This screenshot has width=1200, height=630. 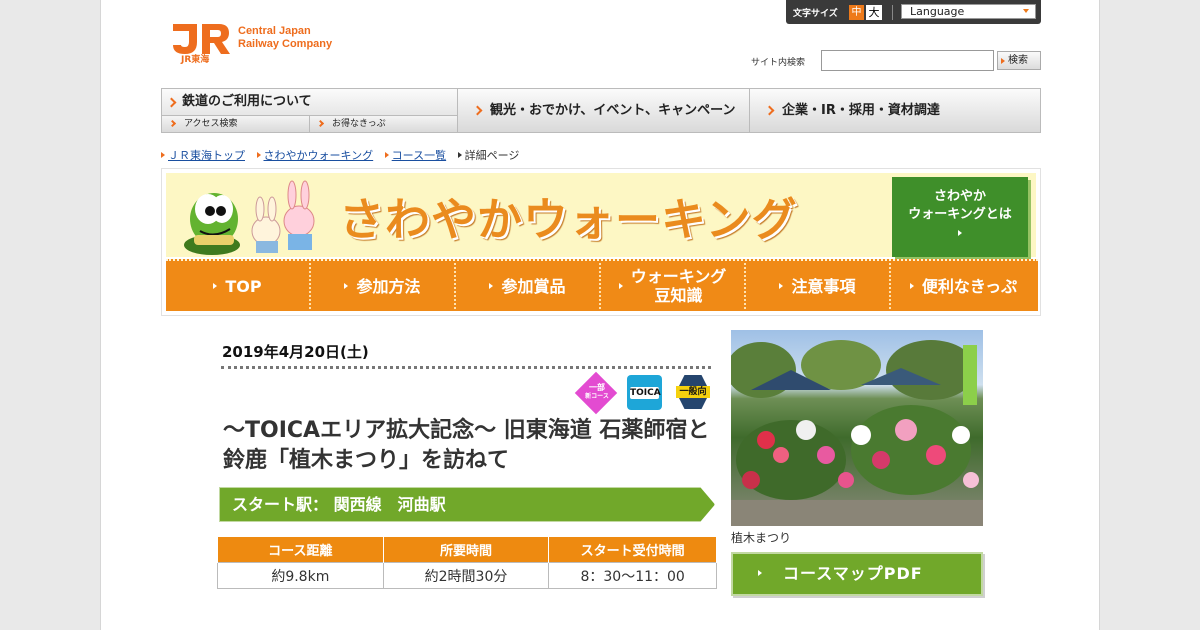 I want to click on course-duration: 約2時間30分, so click(x=466, y=575).